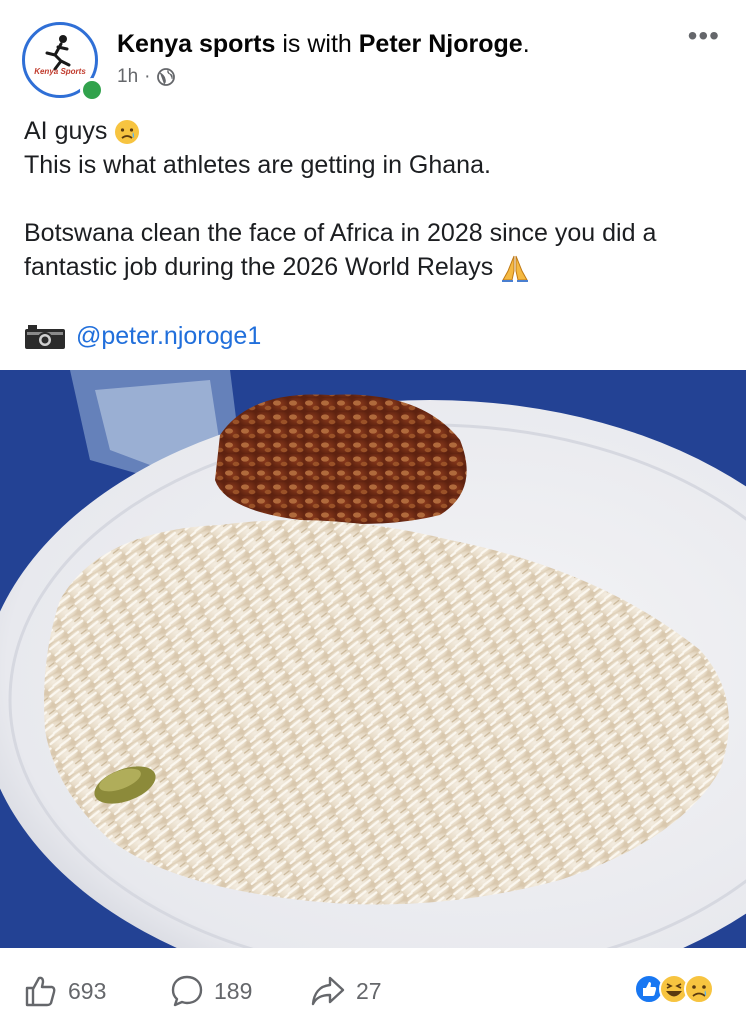 This screenshot has width=746, height=1024. What do you see at coordinates (704, 36) in the screenshot?
I see `more-options-icon: •••` at bounding box center [704, 36].